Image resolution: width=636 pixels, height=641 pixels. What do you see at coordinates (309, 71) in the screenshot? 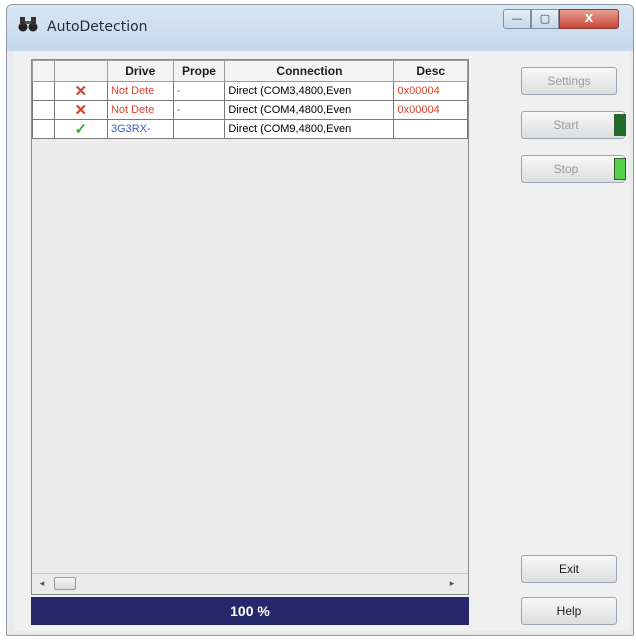
I see `column-header-connection: Connection` at bounding box center [309, 71].